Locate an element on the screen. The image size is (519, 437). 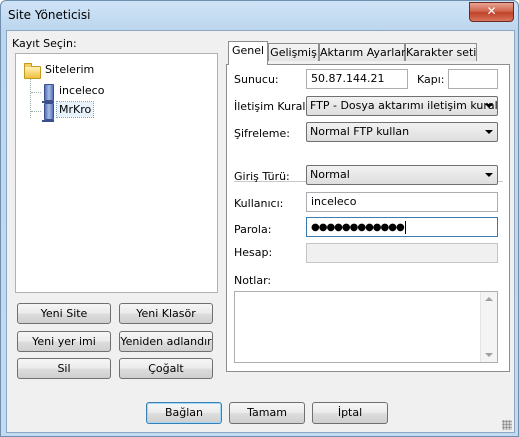
new-site-button: Yeni Site is located at coordinates (64, 313).